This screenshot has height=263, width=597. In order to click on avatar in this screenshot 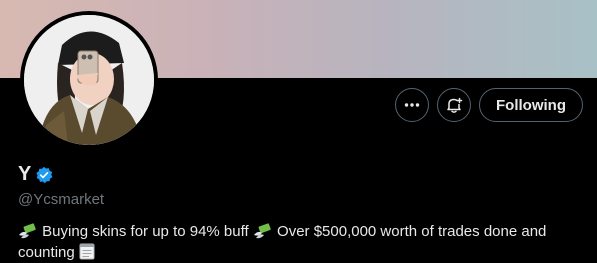, I will do `click(89, 80)`.